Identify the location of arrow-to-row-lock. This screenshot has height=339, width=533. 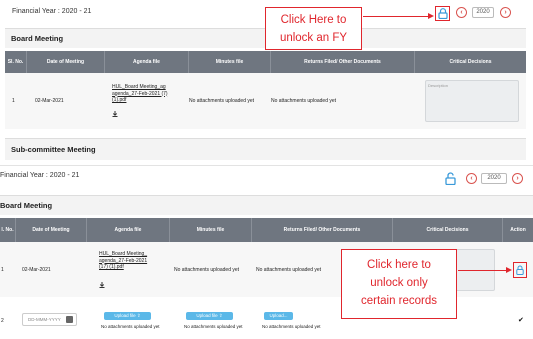
(483, 270).